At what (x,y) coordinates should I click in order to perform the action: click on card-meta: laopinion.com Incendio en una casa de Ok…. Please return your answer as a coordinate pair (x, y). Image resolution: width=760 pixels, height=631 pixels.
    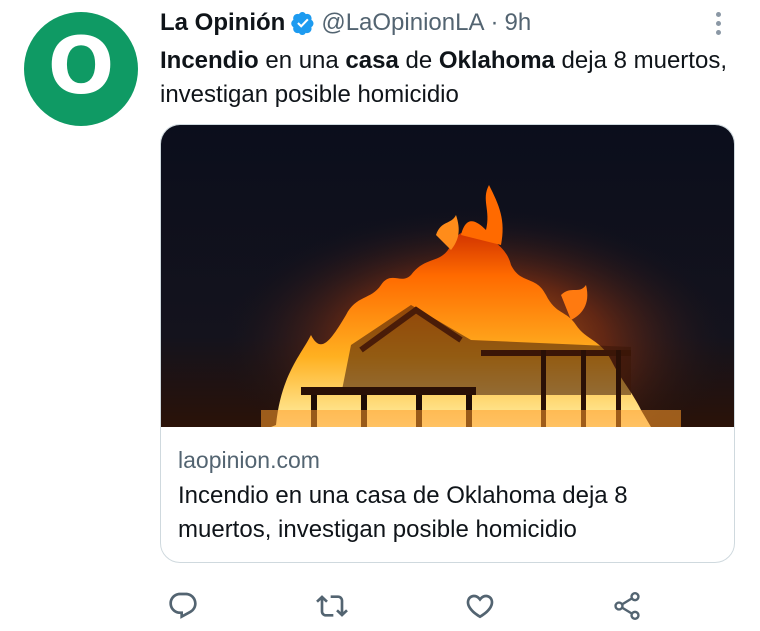
    Looking at the image, I should click on (448, 496).